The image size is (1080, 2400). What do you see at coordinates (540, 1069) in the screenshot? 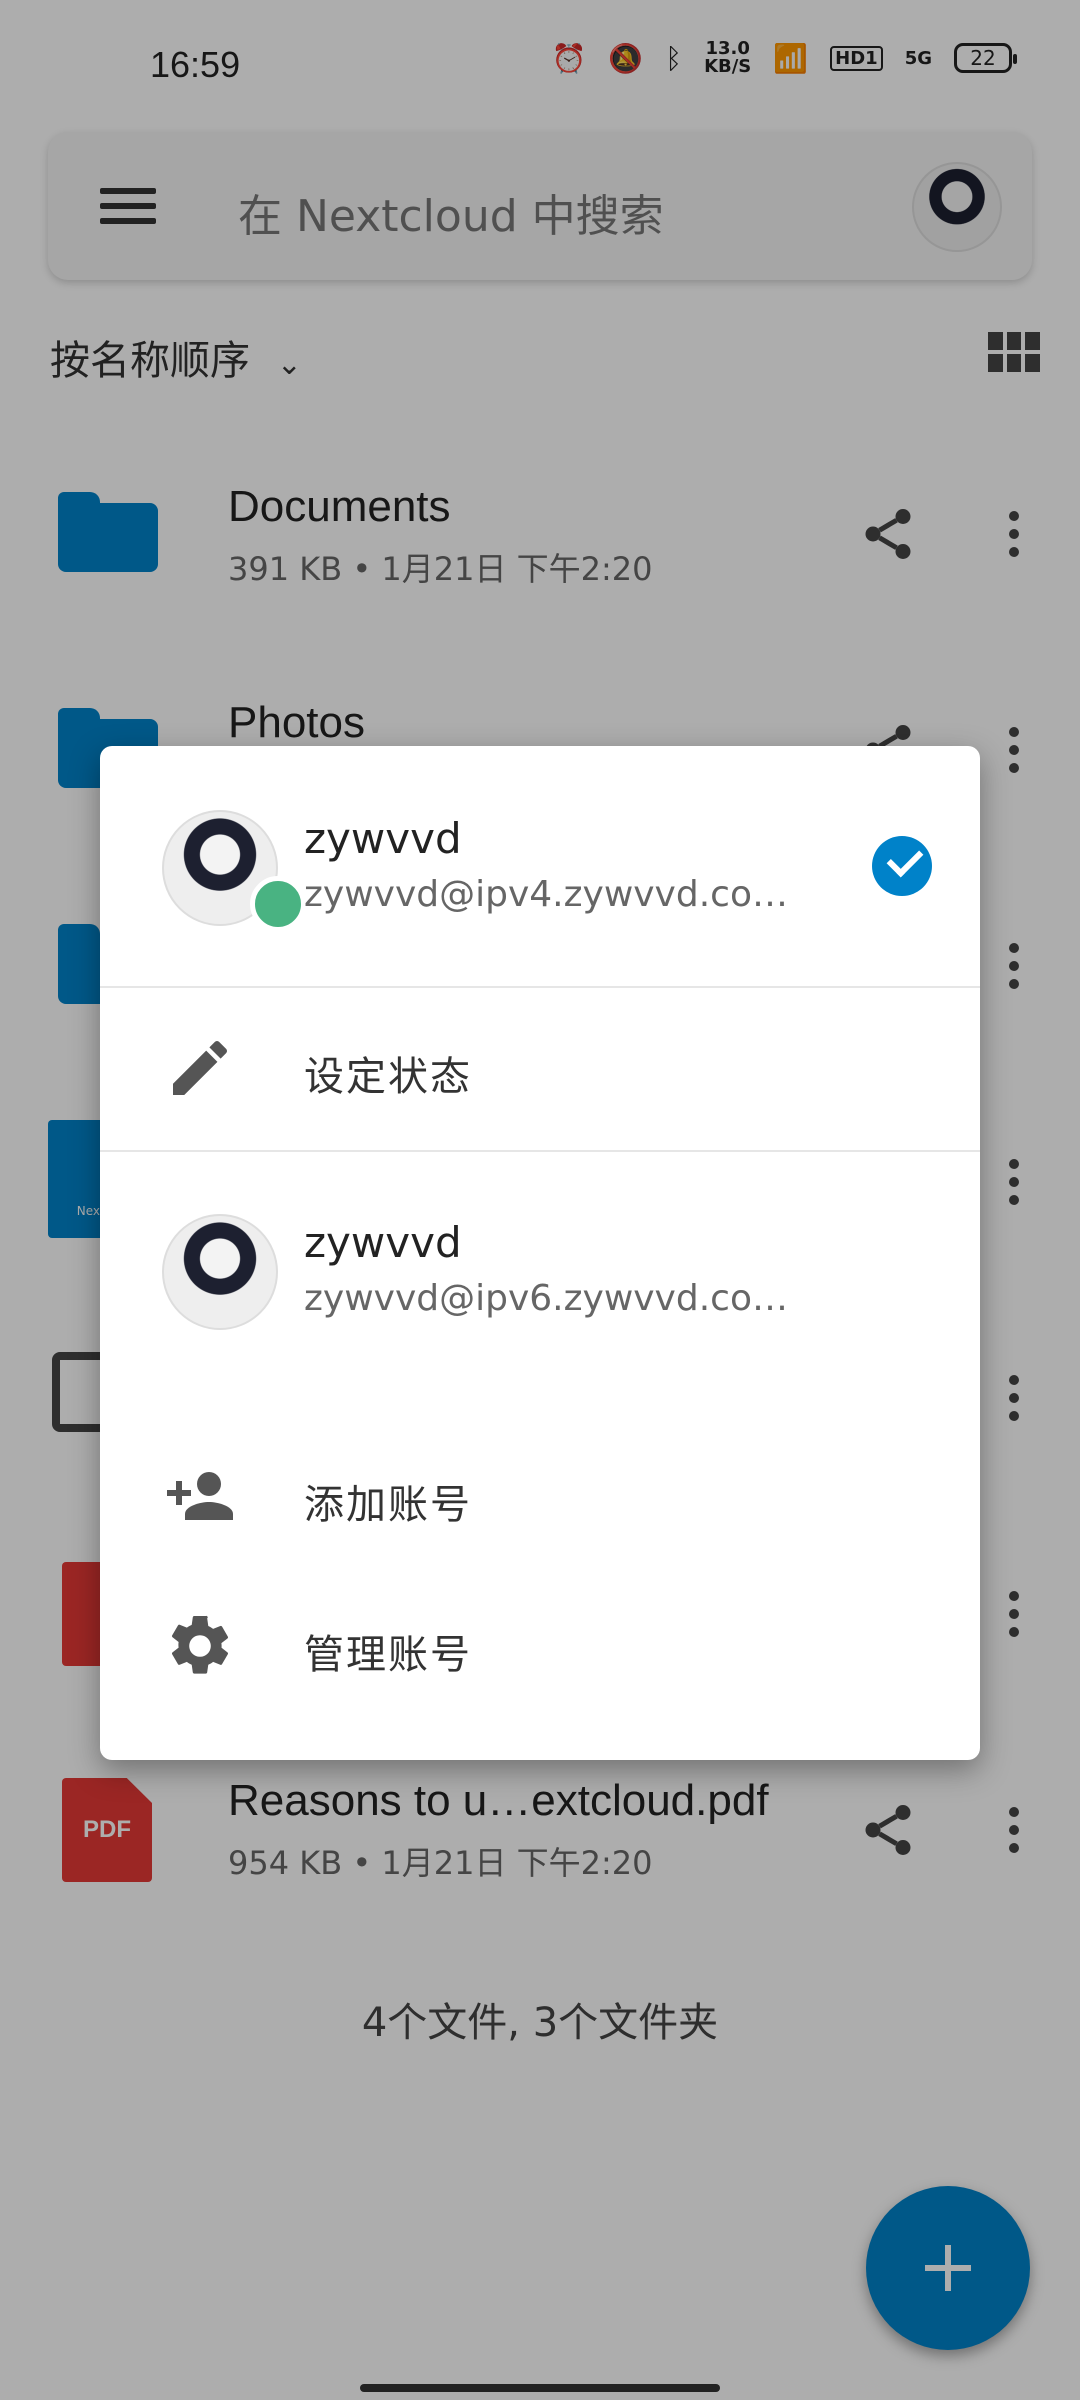
I see `set-status-item: 设定状态` at bounding box center [540, 1069].